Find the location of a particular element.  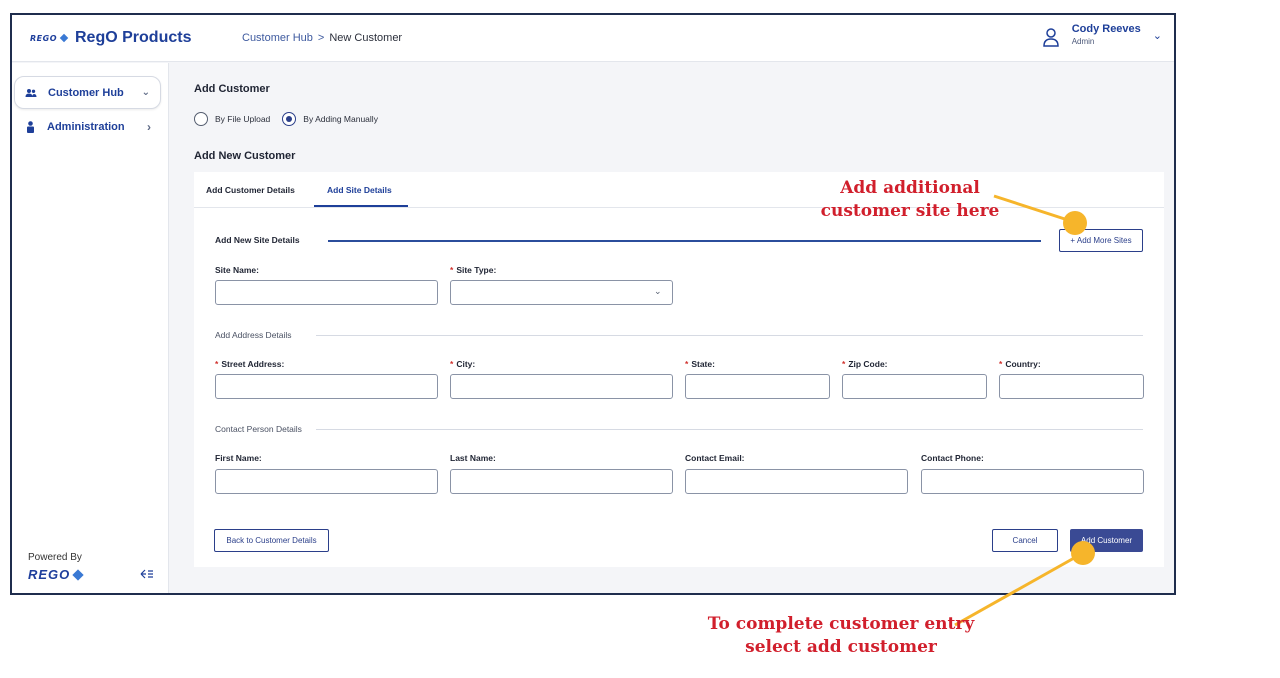

breadcrumb-new-customer: New Customer is located at coordinates (366, 38).